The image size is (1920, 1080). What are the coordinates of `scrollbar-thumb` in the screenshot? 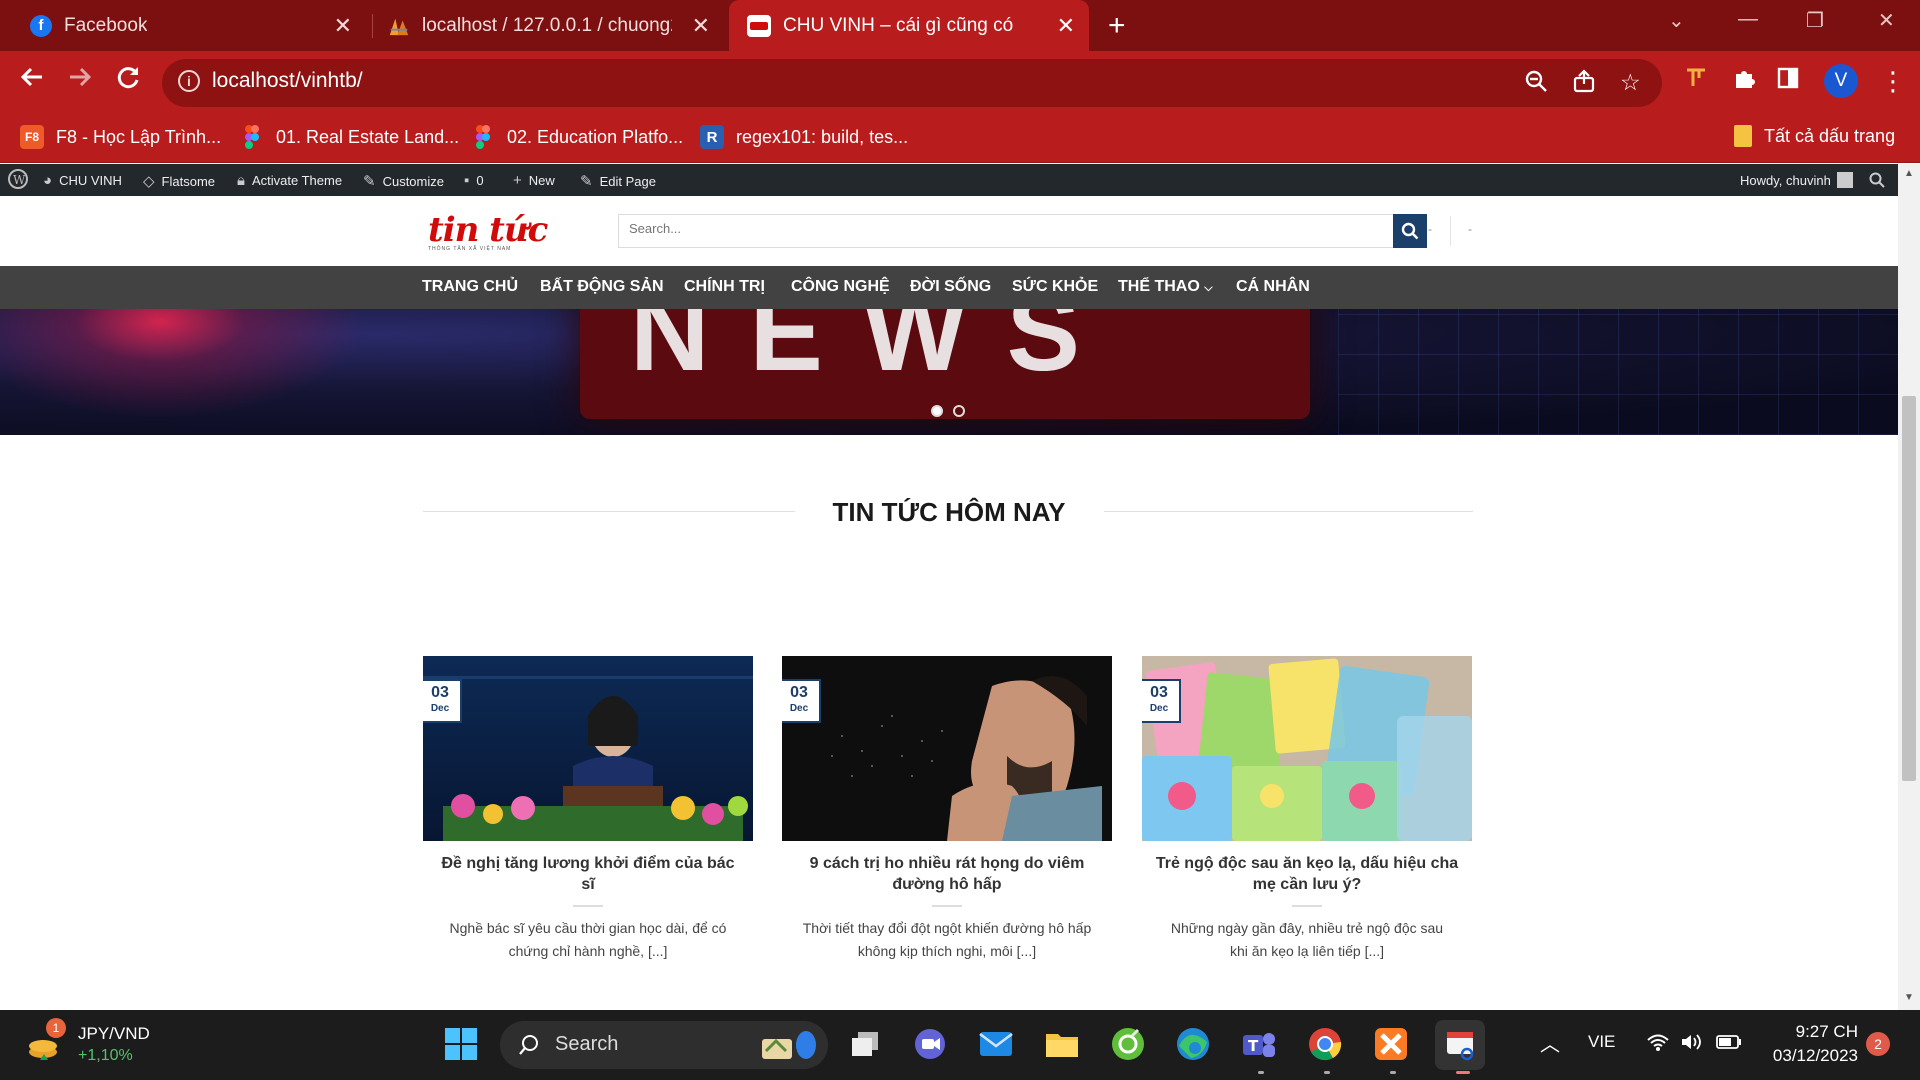 It's located at (1909, 588).